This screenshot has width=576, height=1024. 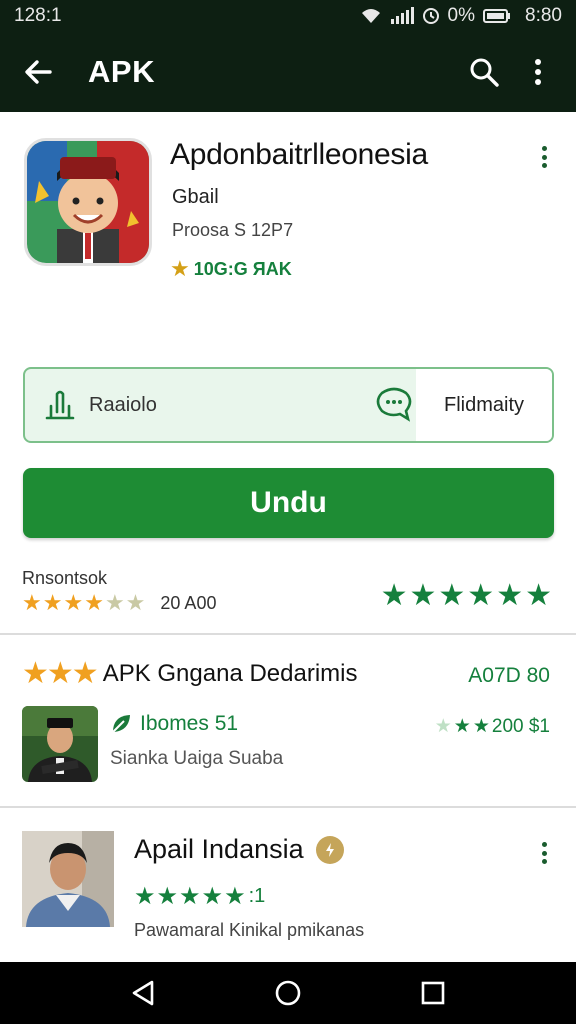 What do you see at coordinates (329, 849) in the screenshot?
I see `verified-badge-icon` at bounding box center [329, 849].